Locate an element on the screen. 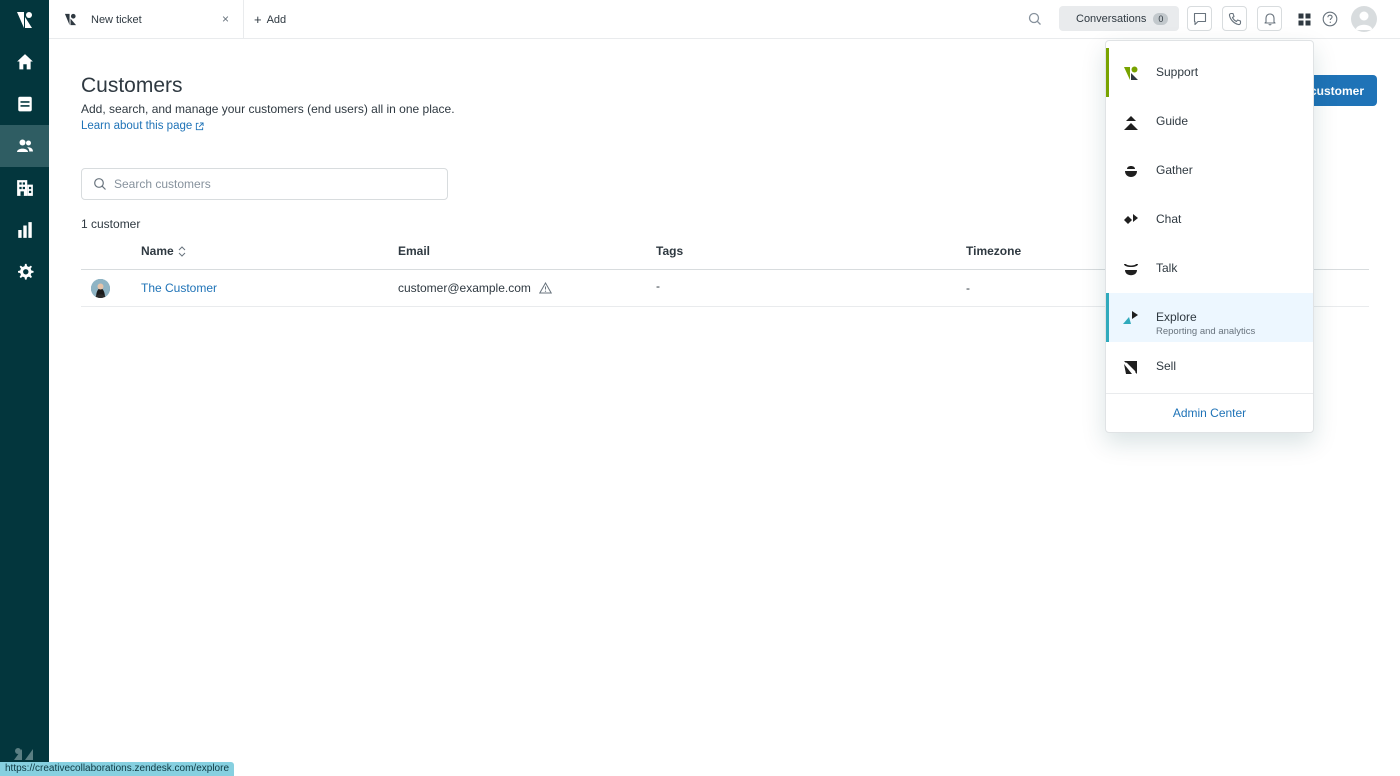 This screenshot has width=1400, height=776. gather-product-icon is located at coordinates (1131, 171).